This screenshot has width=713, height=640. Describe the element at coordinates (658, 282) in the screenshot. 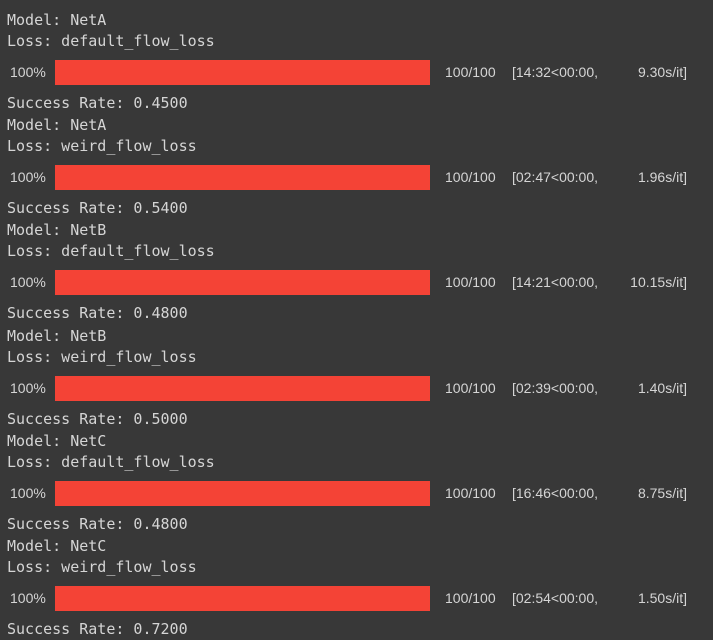

I see `progress-rate: 10.15s/it]` at that location.